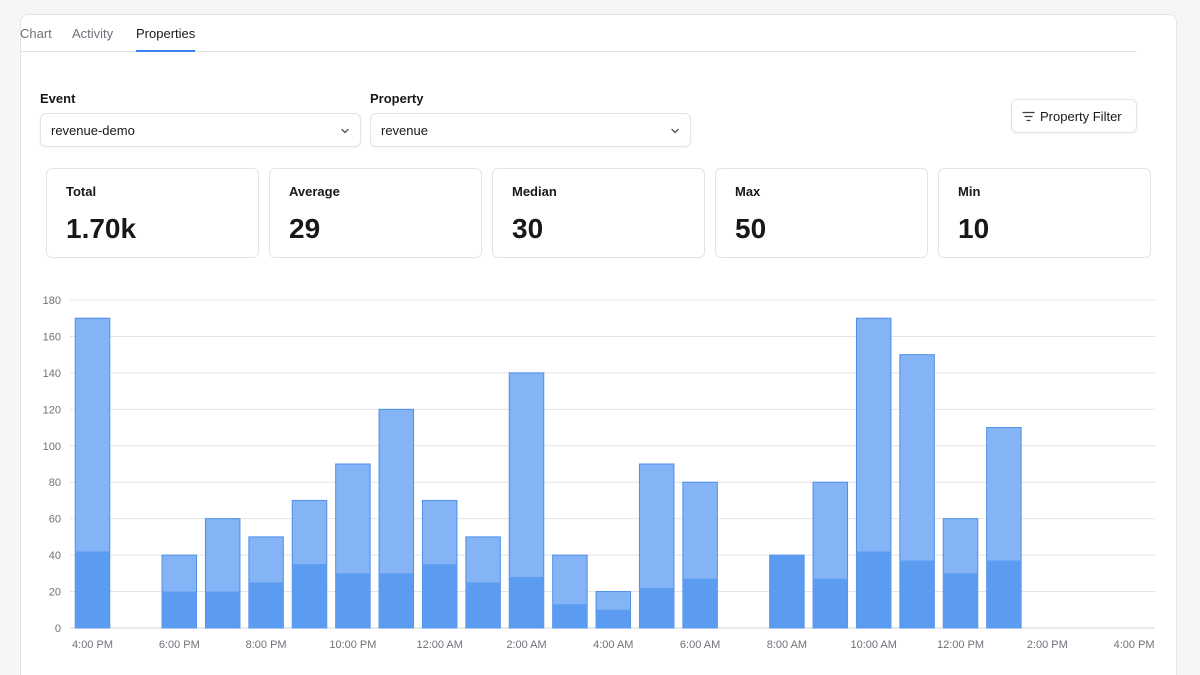 The image size is (1200, 675). Describe the element at coordinates (266, 645) in the screenshot. I see `x-tick-label: 8:00 PM` at that location.